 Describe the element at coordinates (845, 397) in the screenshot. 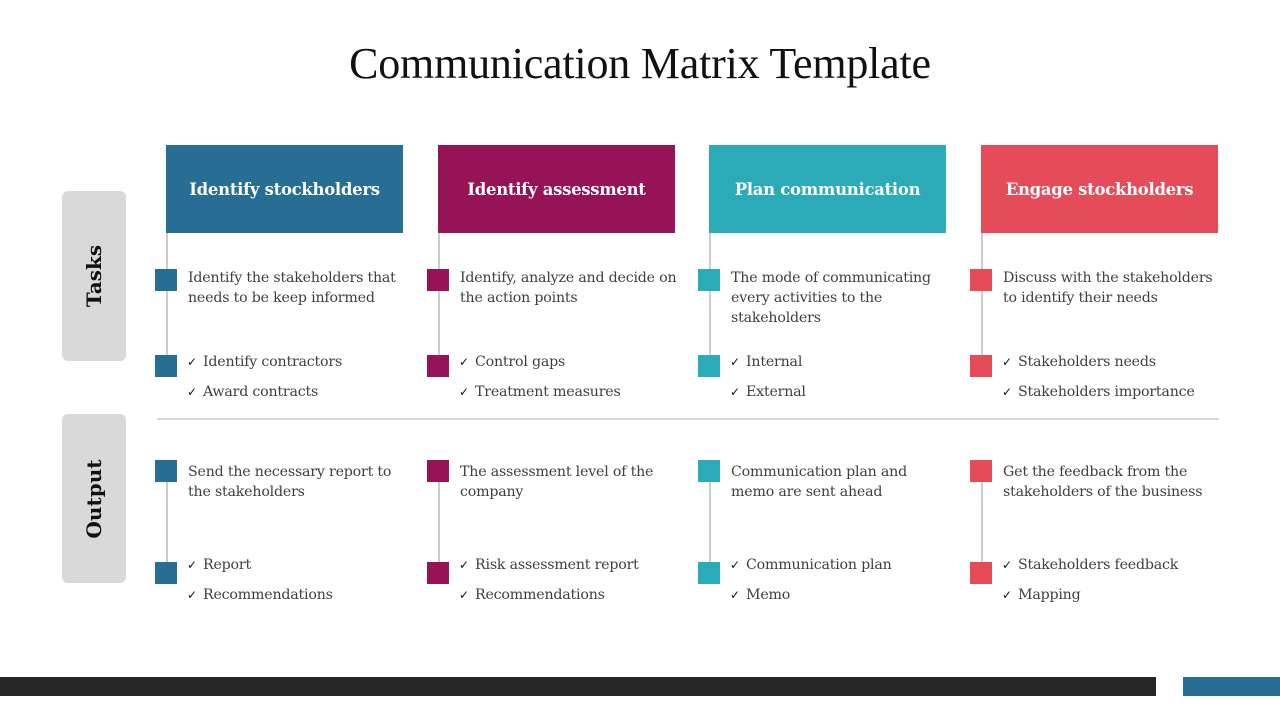

I see `bullet-item: ✓ External` at that location.